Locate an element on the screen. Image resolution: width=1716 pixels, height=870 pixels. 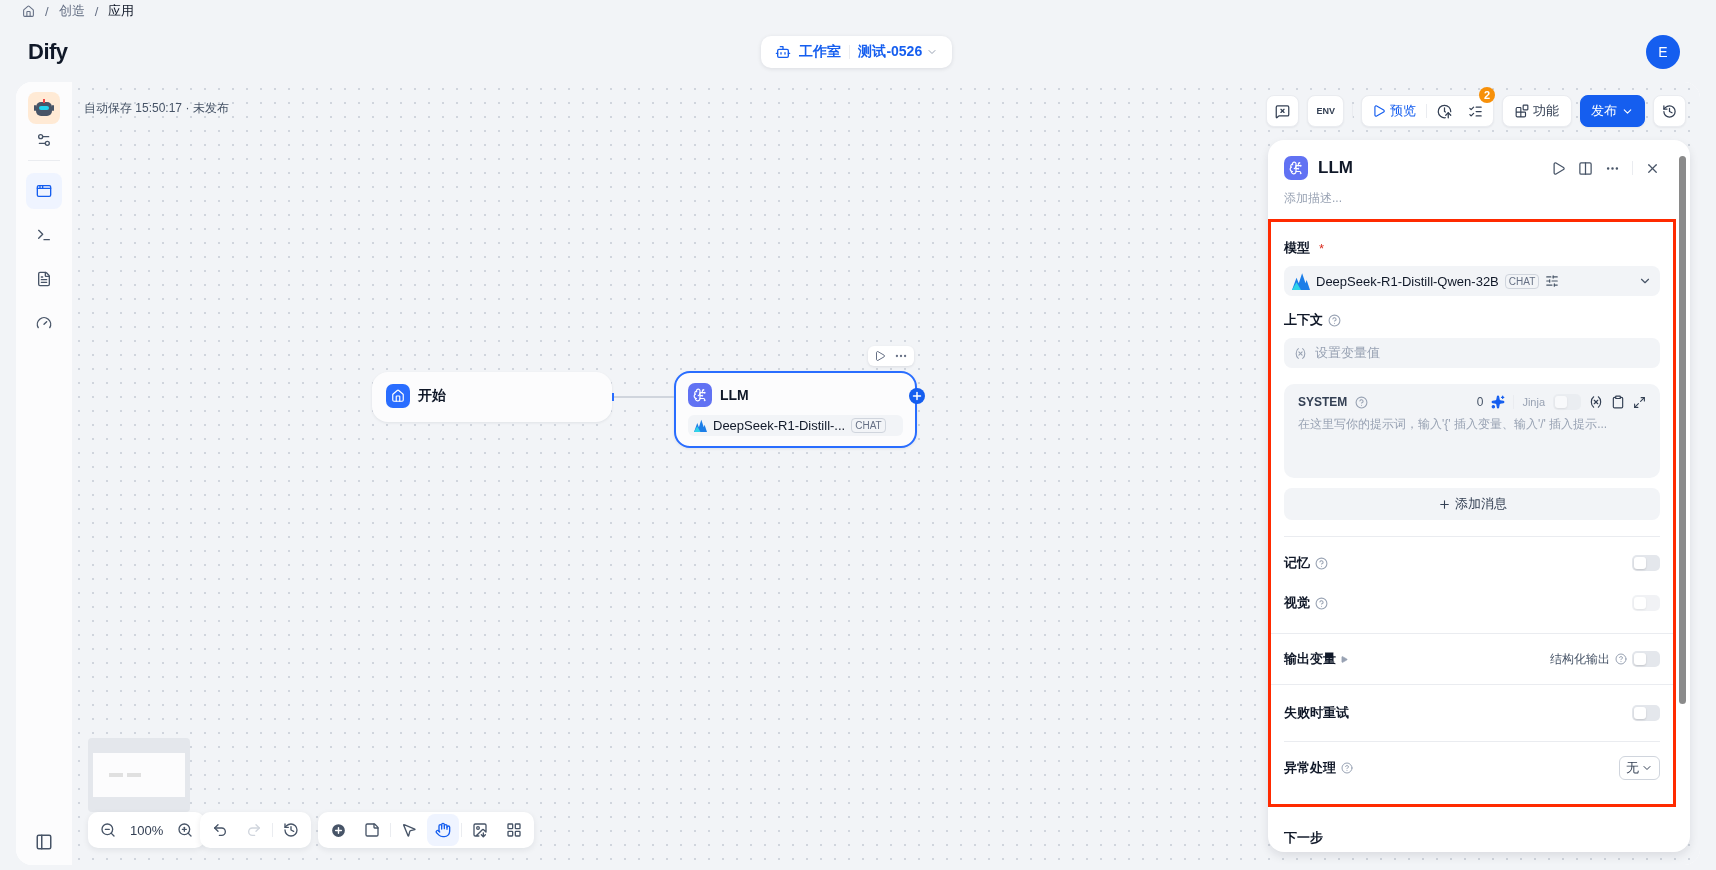
window-icon is located at coordinates (44, 191).